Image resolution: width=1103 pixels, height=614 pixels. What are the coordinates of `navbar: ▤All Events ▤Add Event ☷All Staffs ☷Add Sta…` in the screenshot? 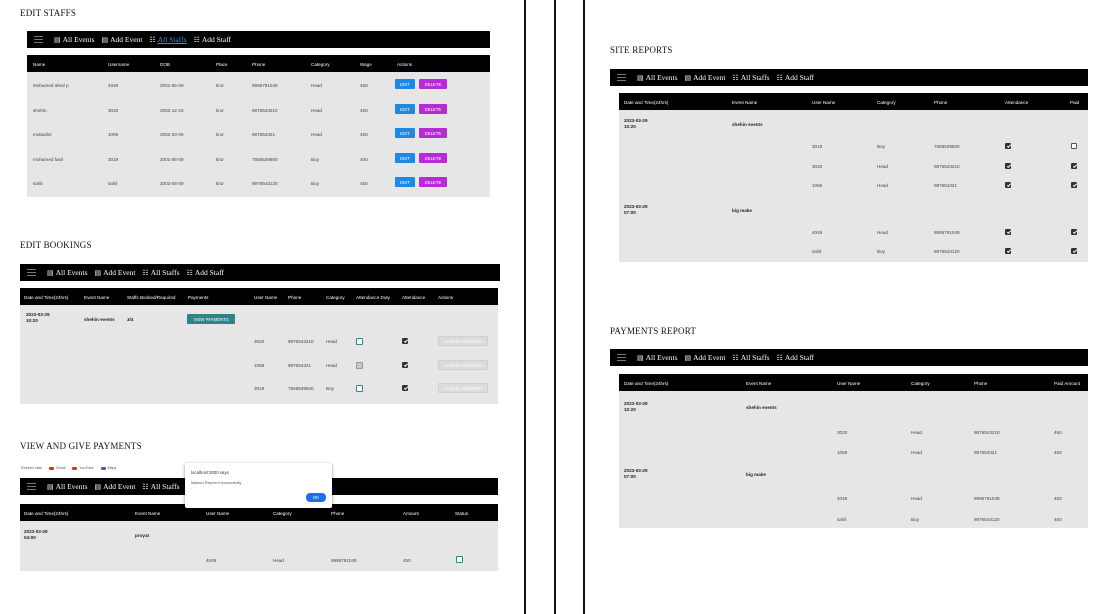 It's located at (260, 272).